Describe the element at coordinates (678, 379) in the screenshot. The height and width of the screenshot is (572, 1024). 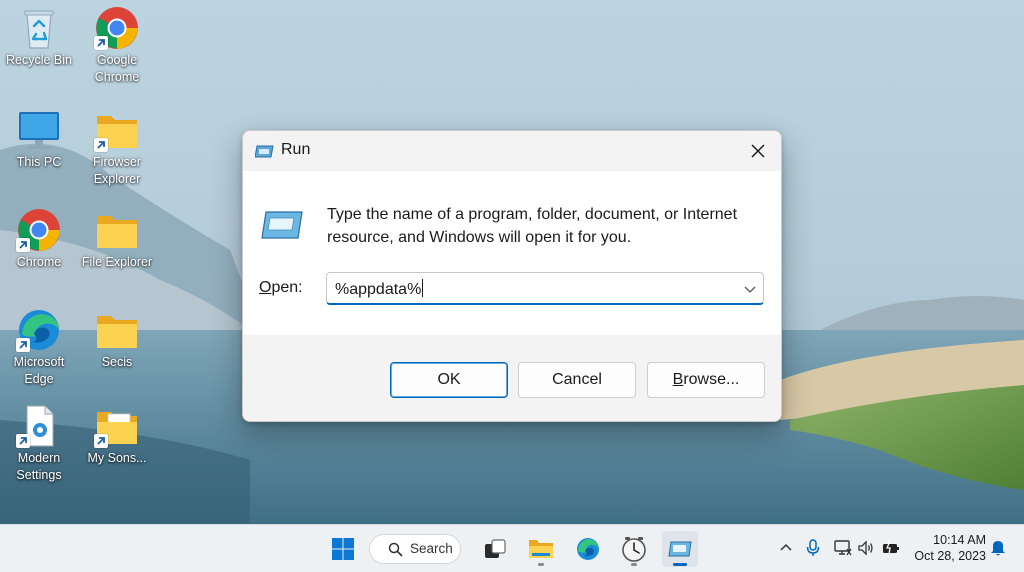
I see `browse-mnemonic: B` at that location.